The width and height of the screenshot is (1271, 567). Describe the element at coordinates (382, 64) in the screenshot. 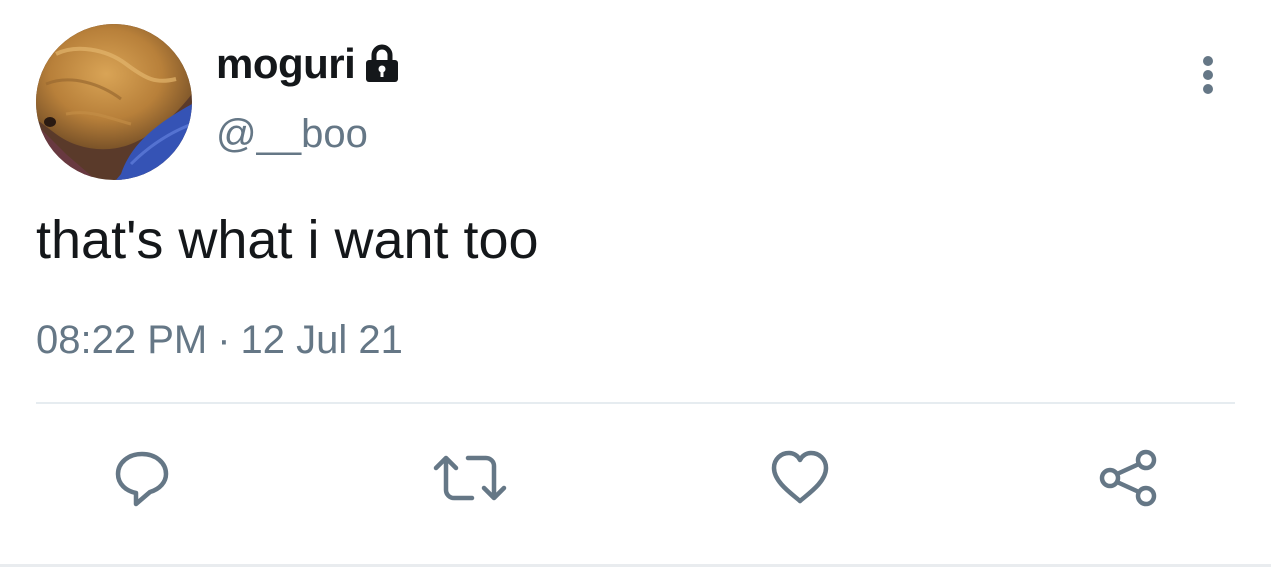

I see `lock-icon` at that location.